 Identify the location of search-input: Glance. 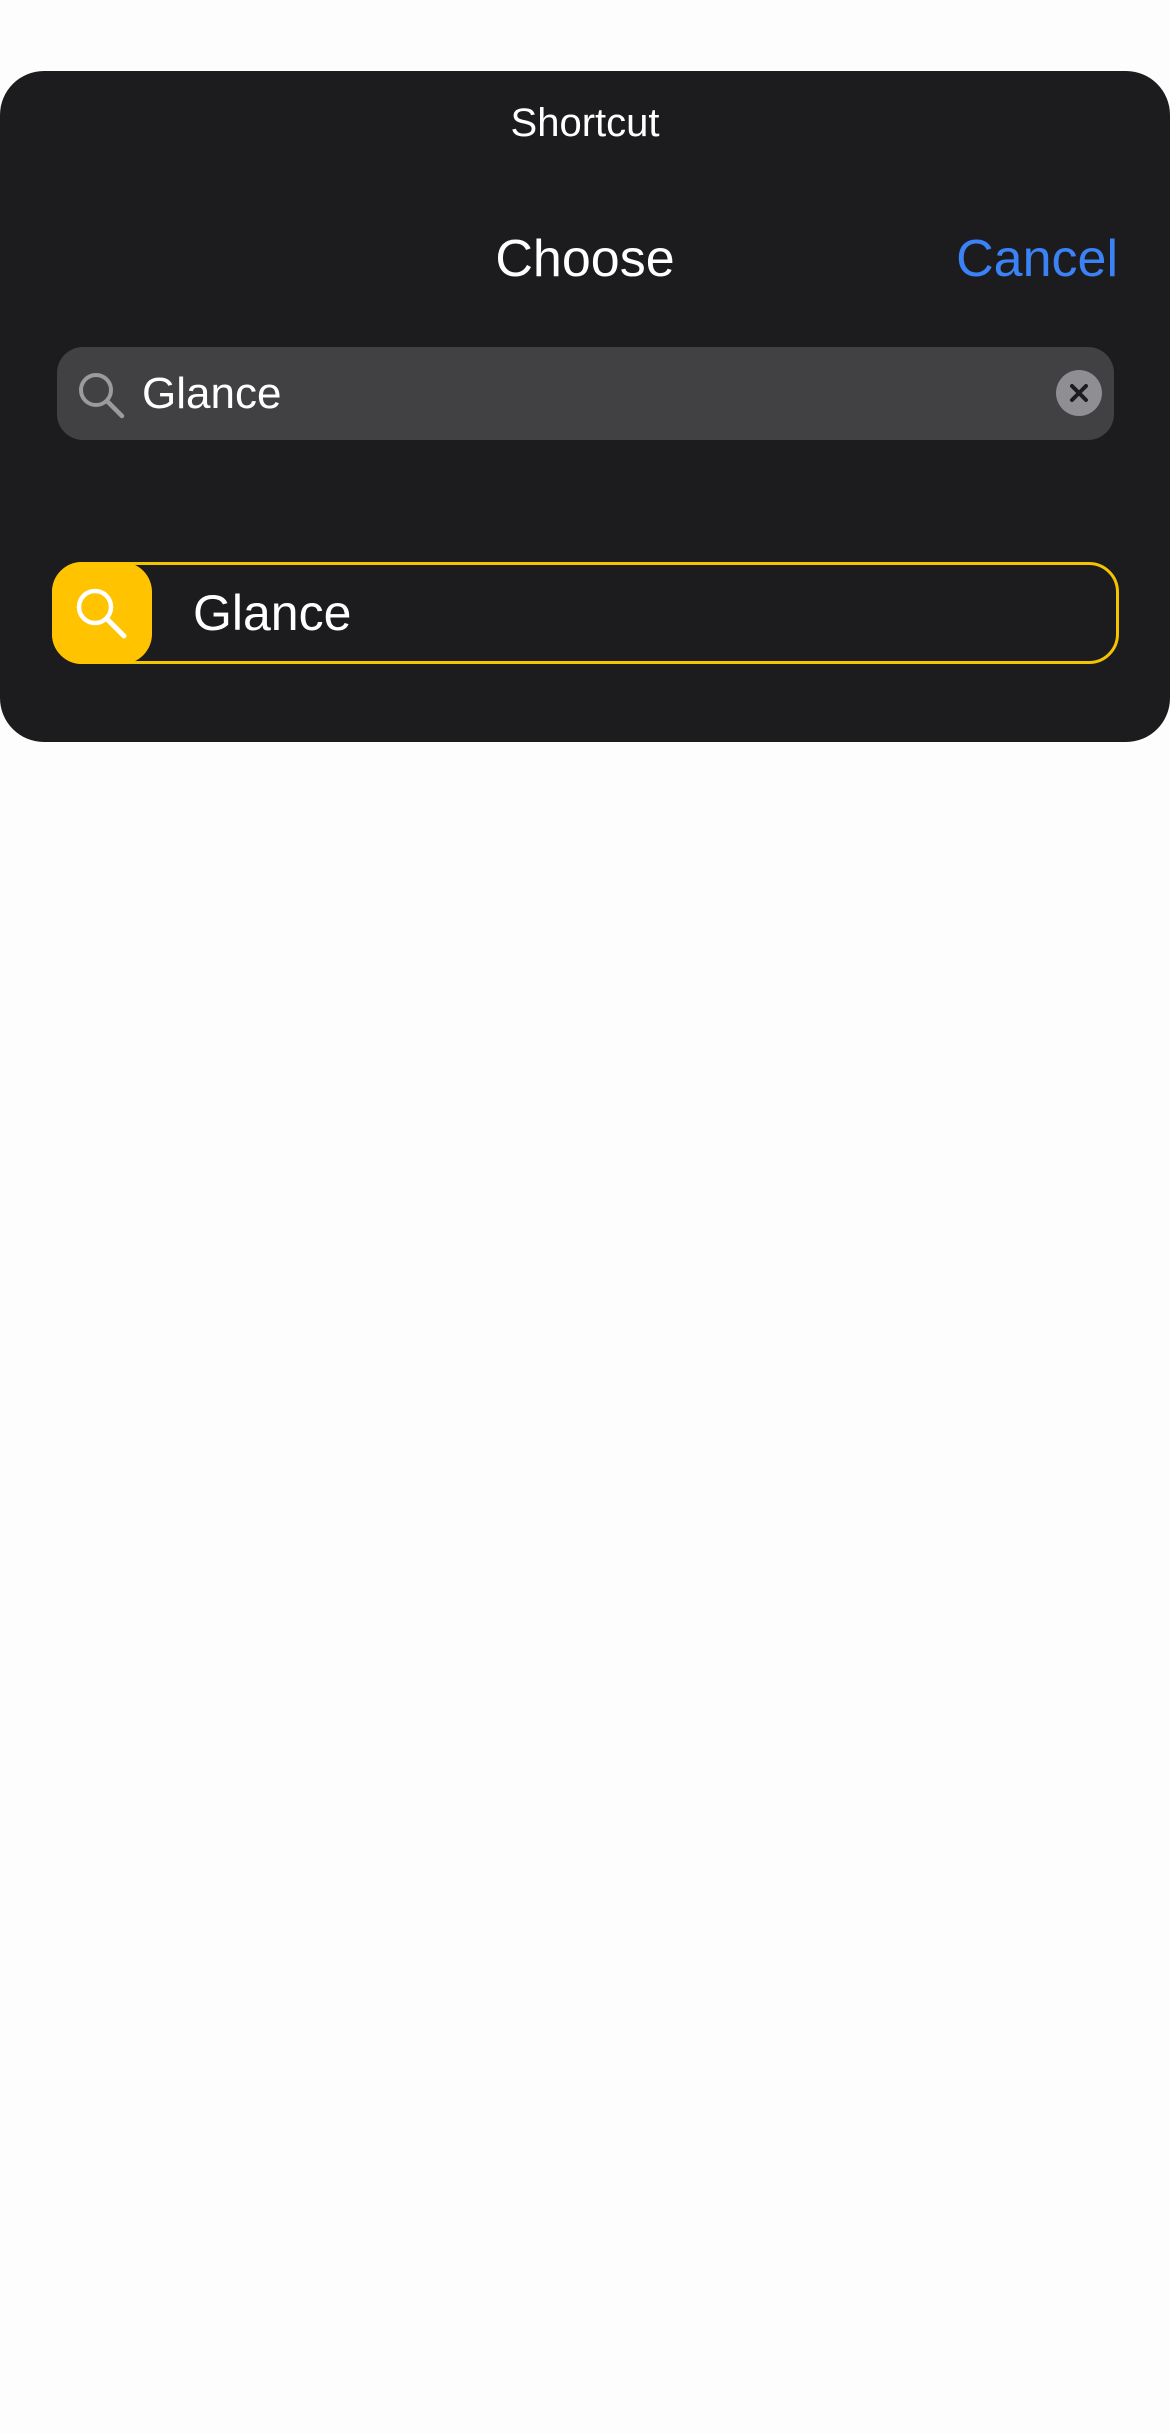
(585, 393).